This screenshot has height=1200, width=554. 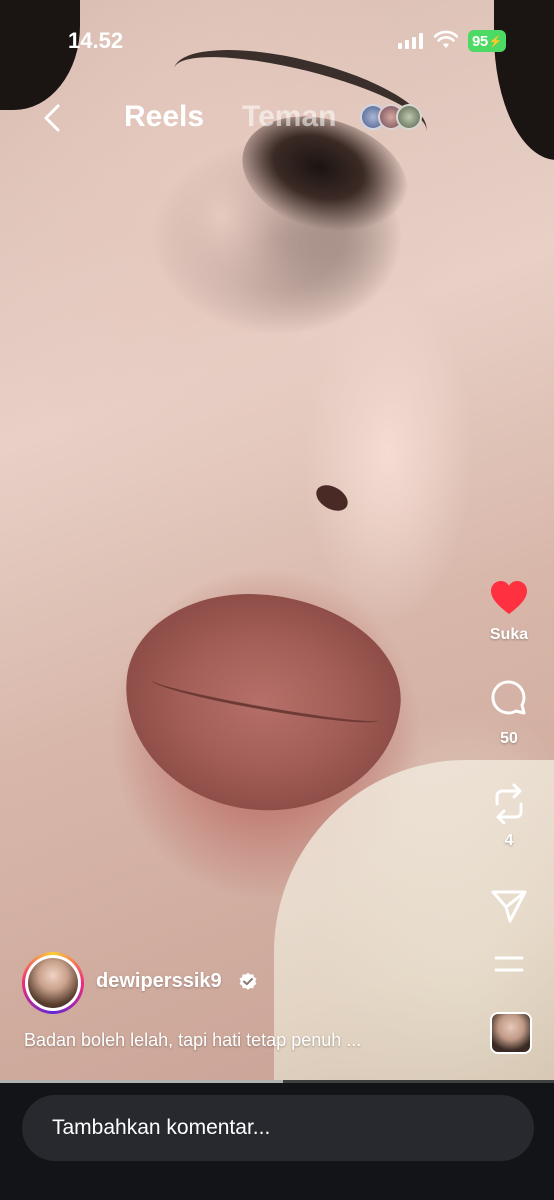 I want to click on like-label: Suka, so click(x=509, y=634).